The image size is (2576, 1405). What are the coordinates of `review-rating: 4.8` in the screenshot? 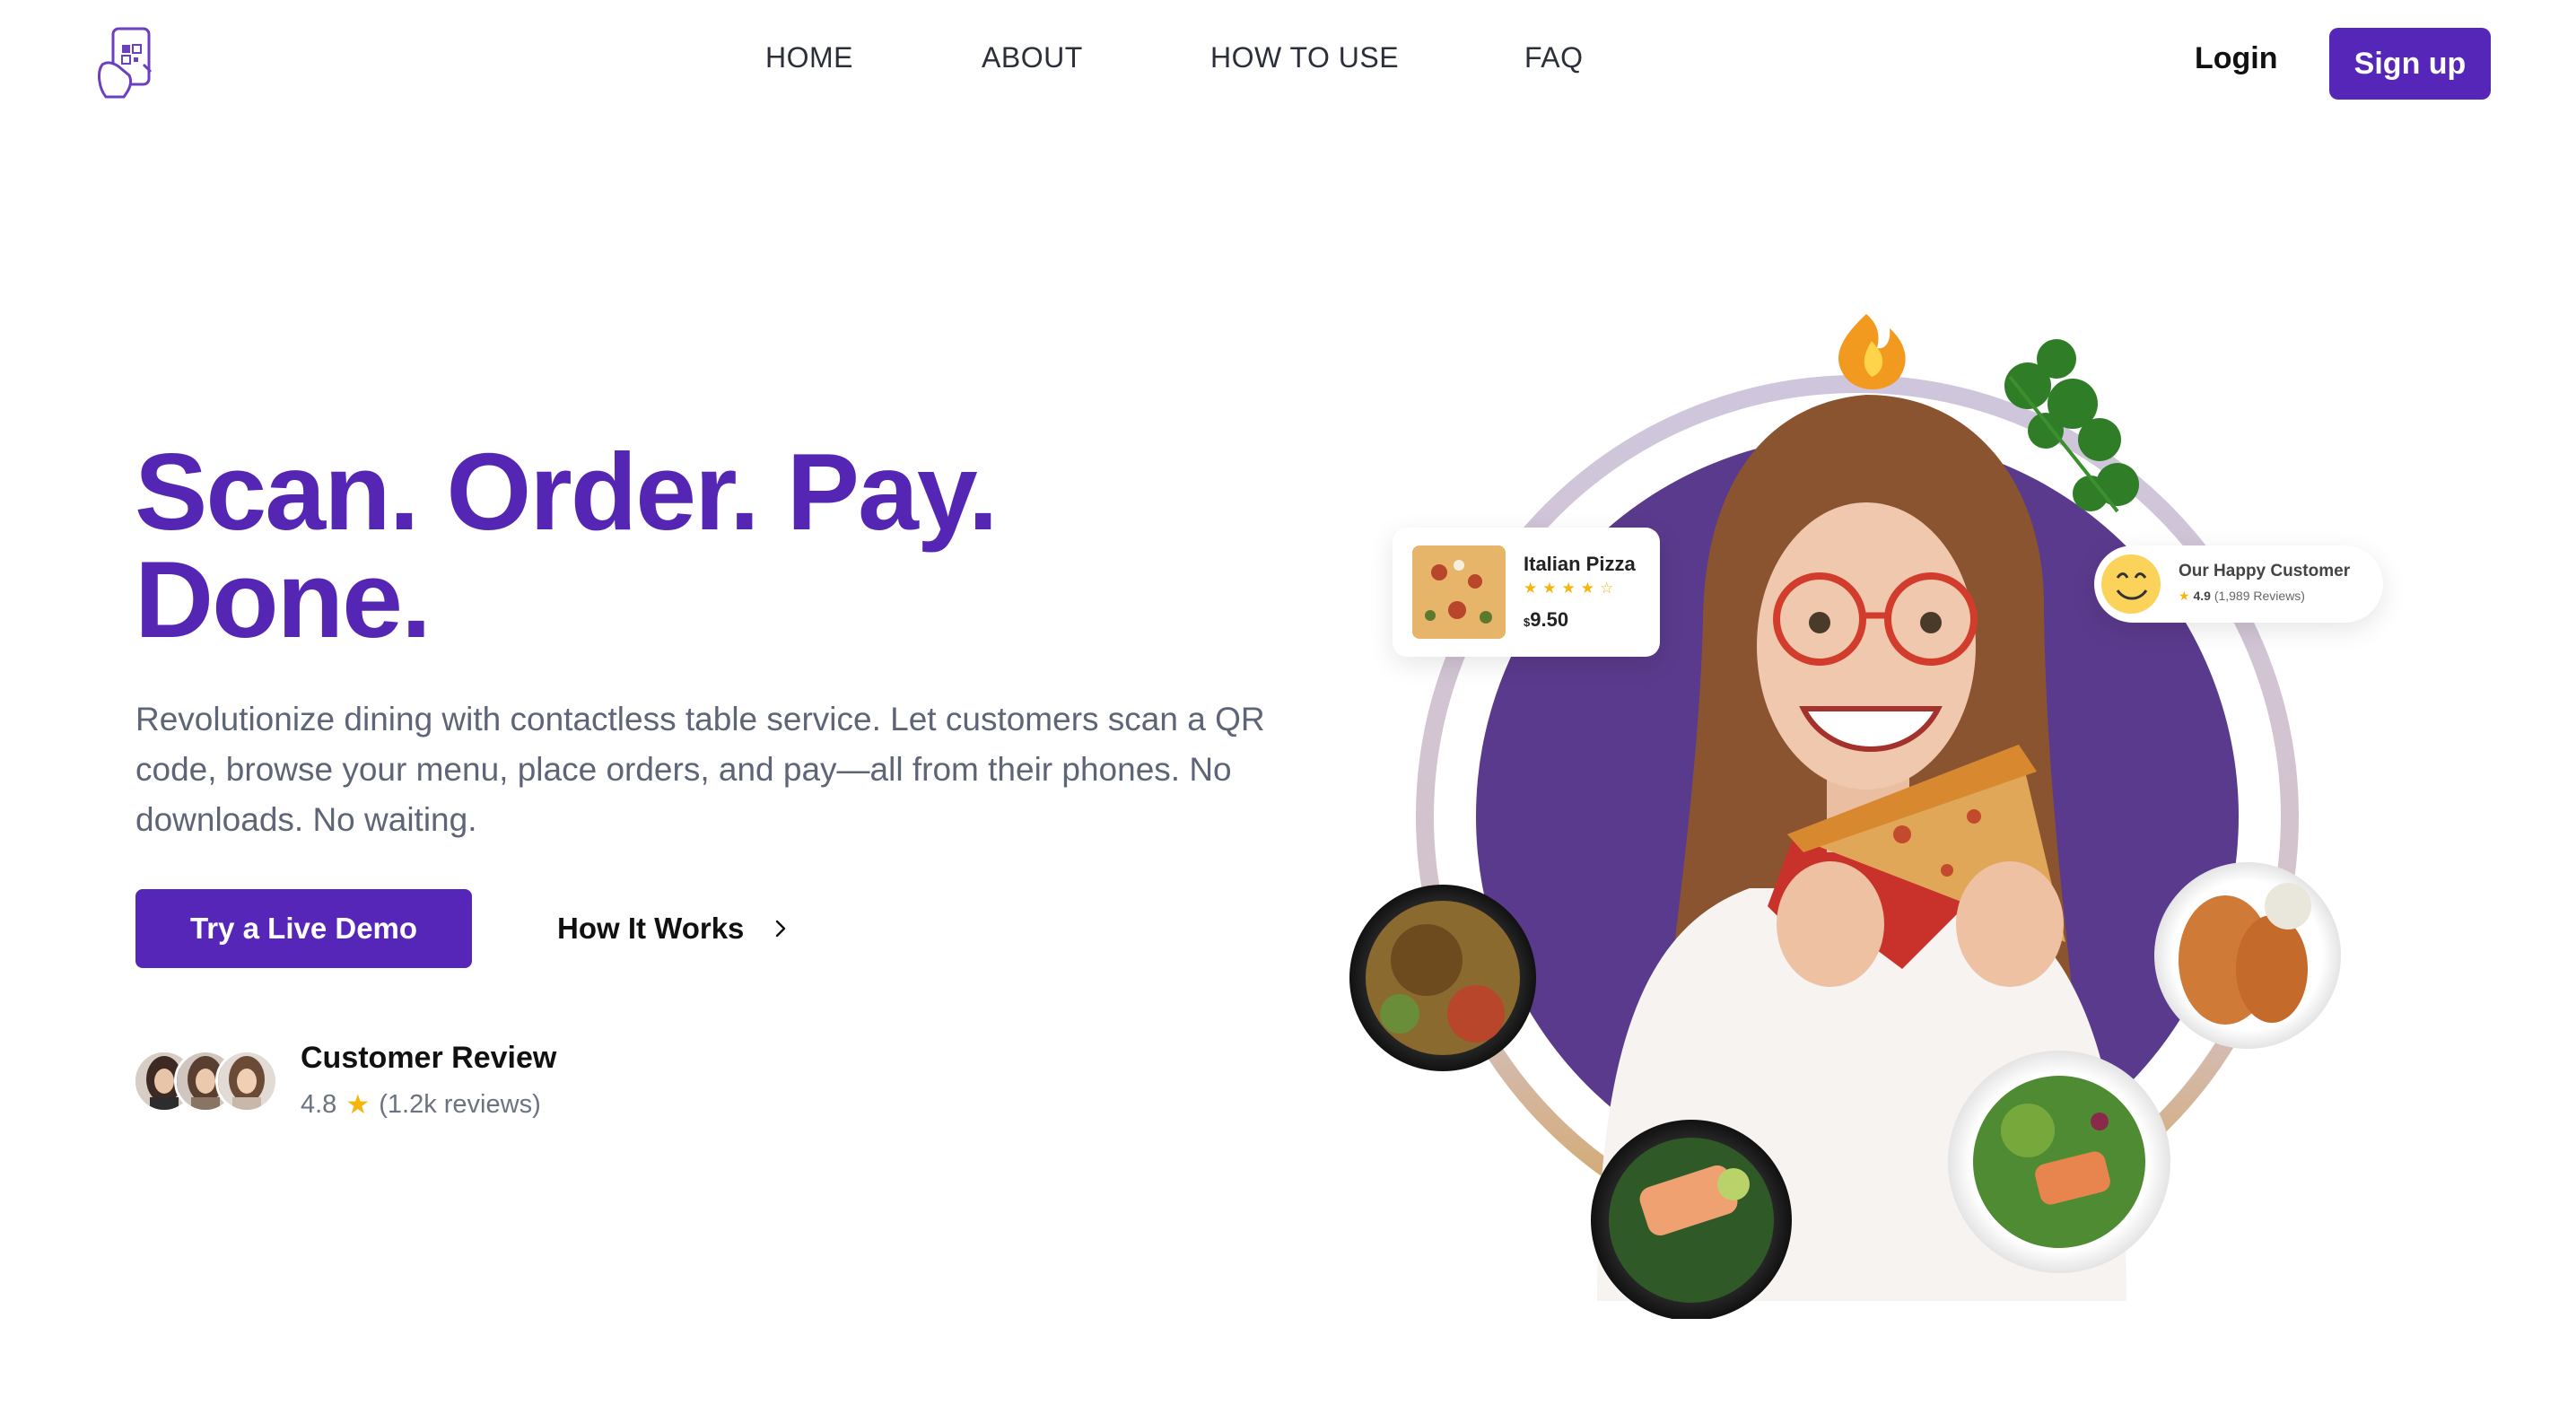 It's located at (319, 1104).